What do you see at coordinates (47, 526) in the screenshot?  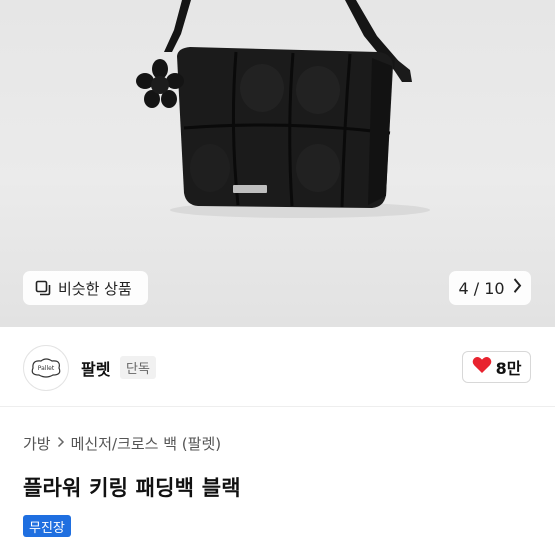 I see `promotion-tag: 무진장` at bounding box center [47, 526].